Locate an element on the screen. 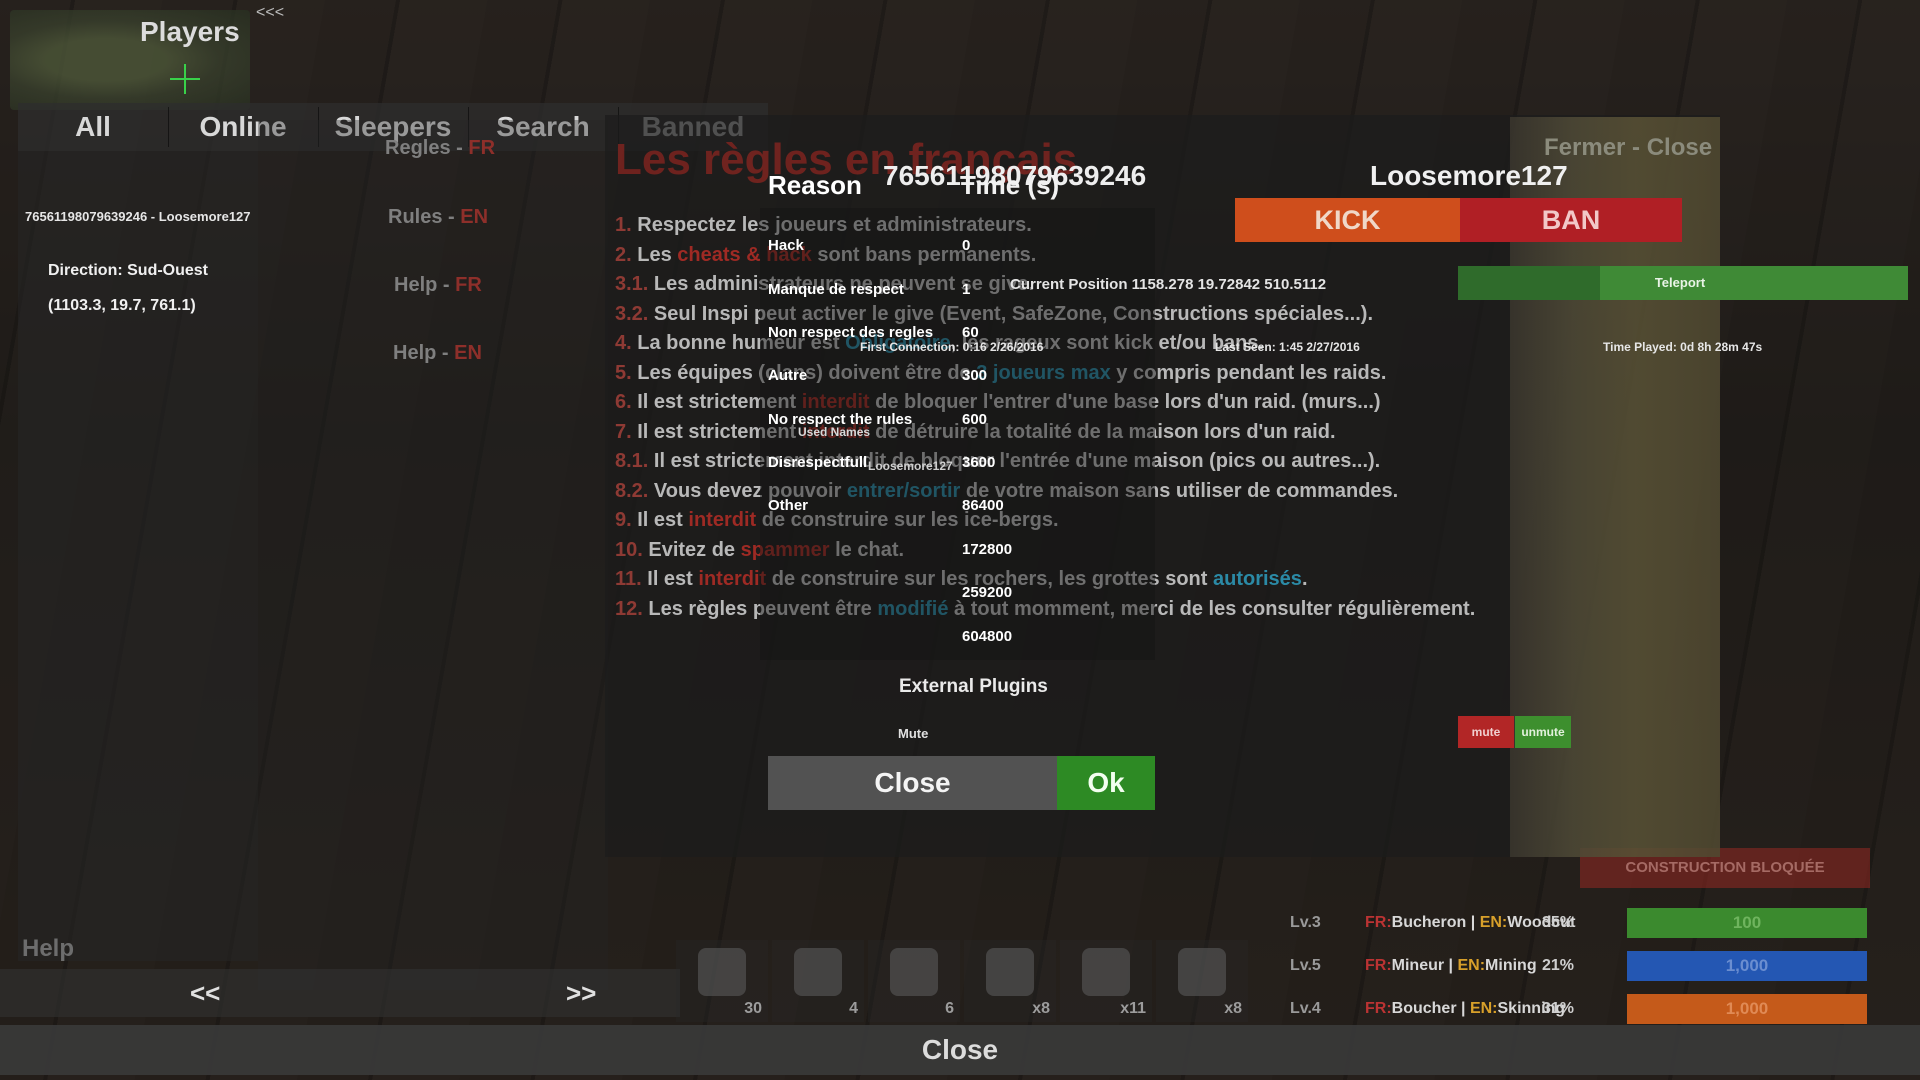  time-header: Time (s) is located at coordinates (1010, 185).